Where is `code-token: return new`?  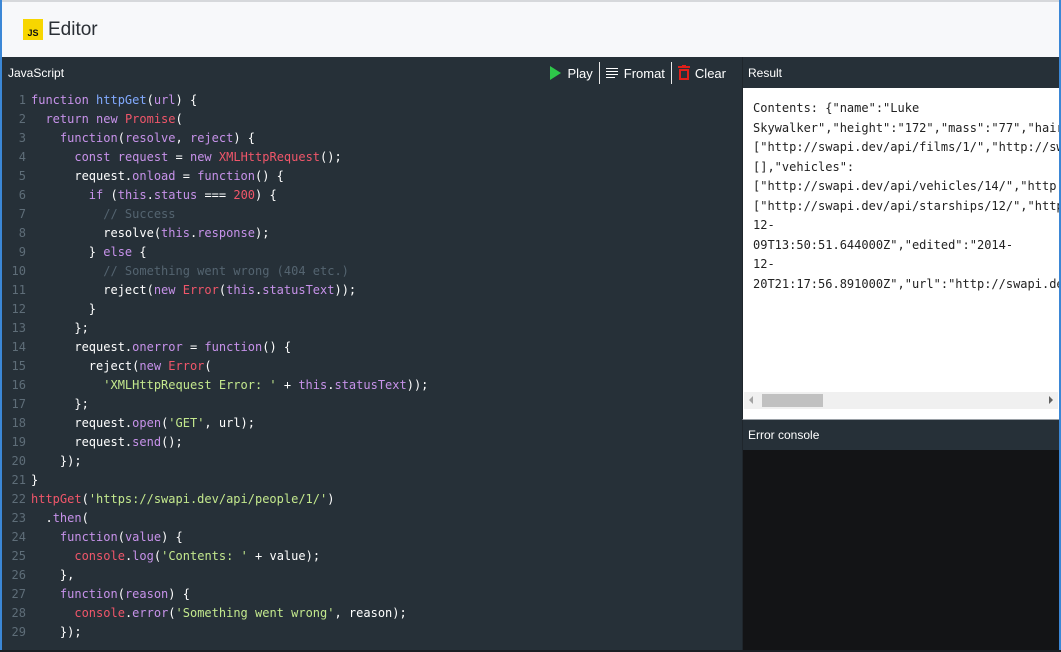
code-token: return new is located at coordinates (85, 119).